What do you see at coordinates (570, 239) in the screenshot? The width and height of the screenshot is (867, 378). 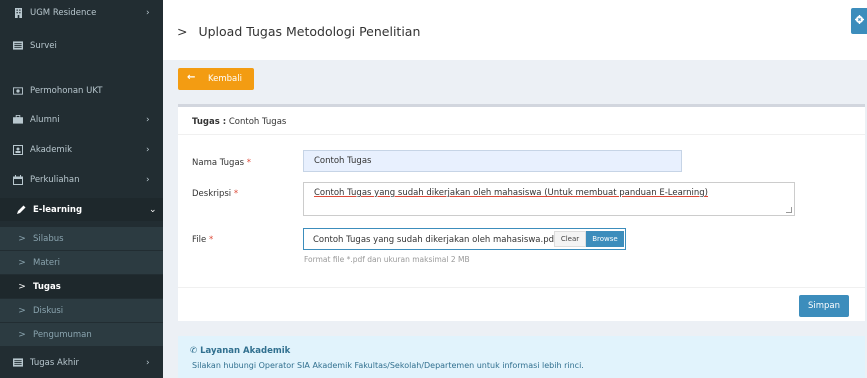 I see `clear-button: Clear` at bounding box center [570, 239].